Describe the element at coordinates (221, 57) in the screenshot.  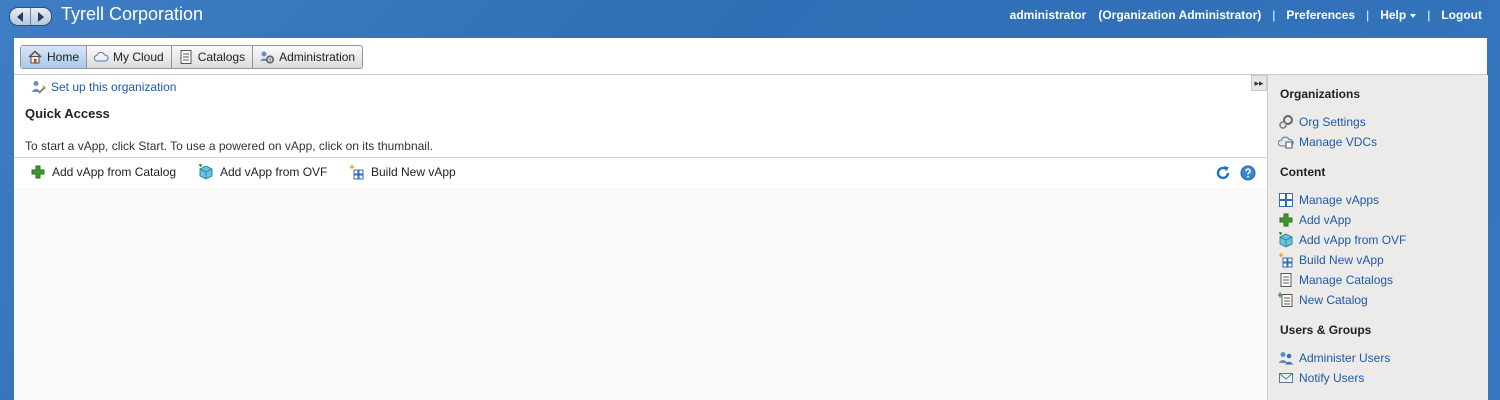
I see `tab-catalogs-label: Catalogs` at that location.